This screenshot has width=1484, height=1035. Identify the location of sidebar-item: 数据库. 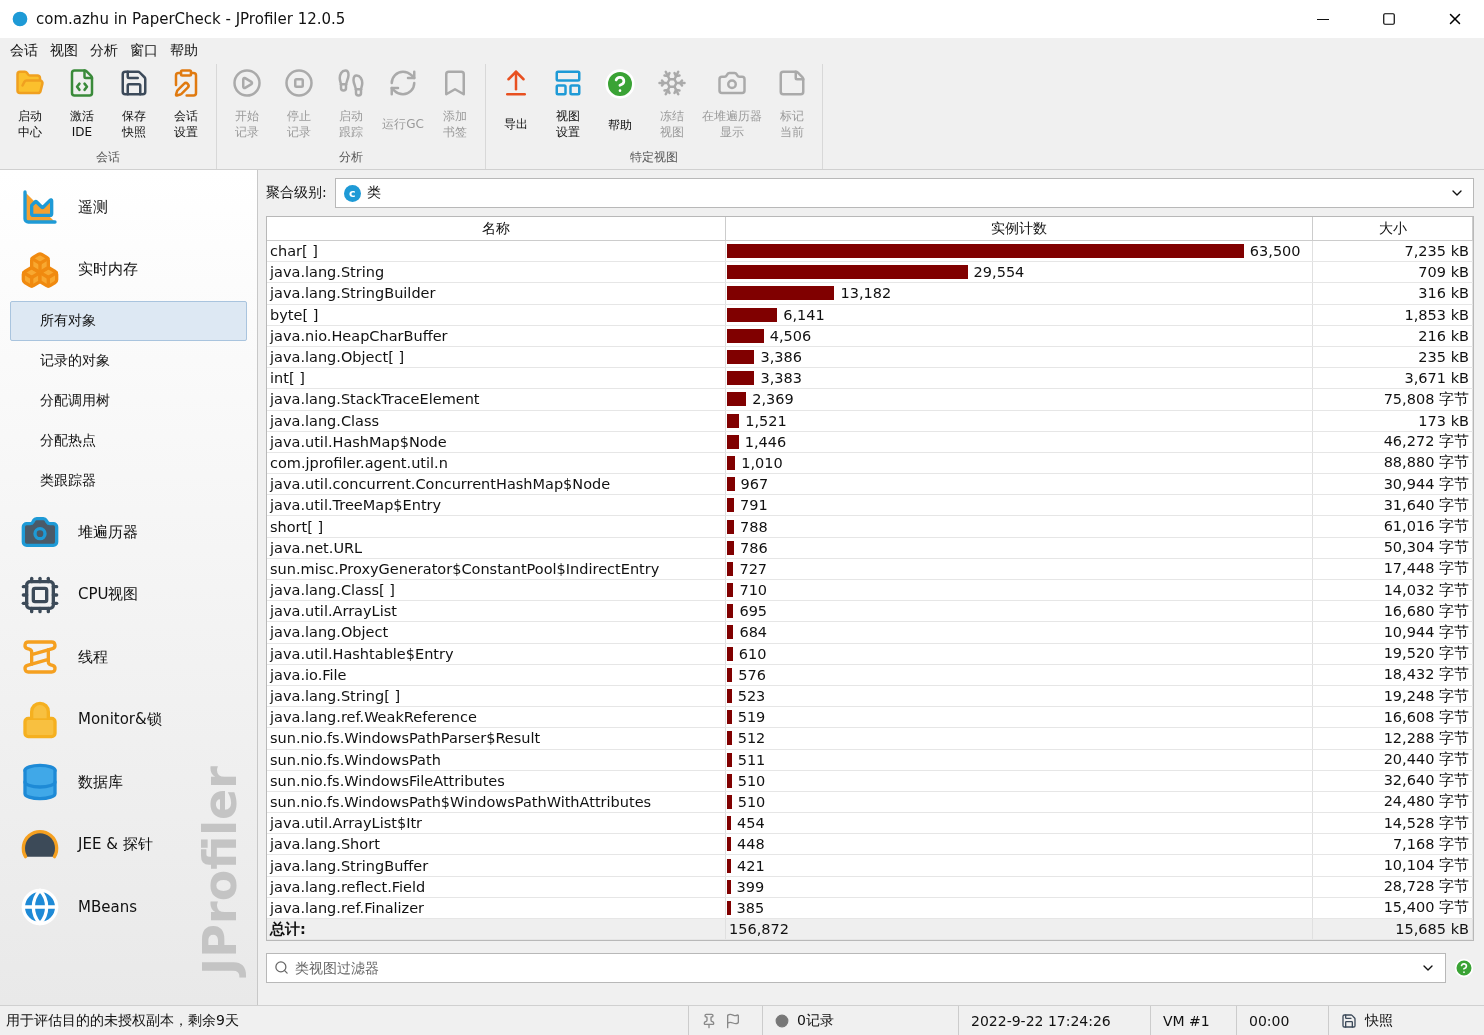
(70, 782).